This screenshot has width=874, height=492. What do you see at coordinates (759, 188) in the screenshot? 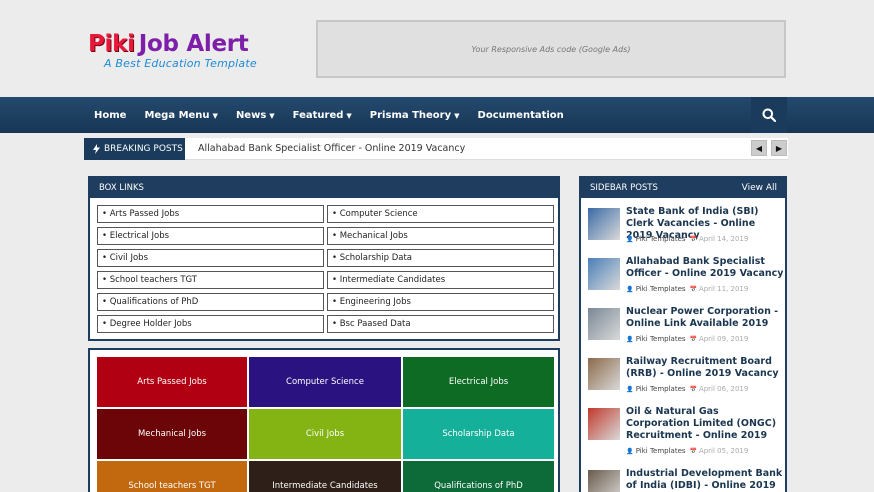
I see `view-all-link: View All` at bounding box center [759, 188].